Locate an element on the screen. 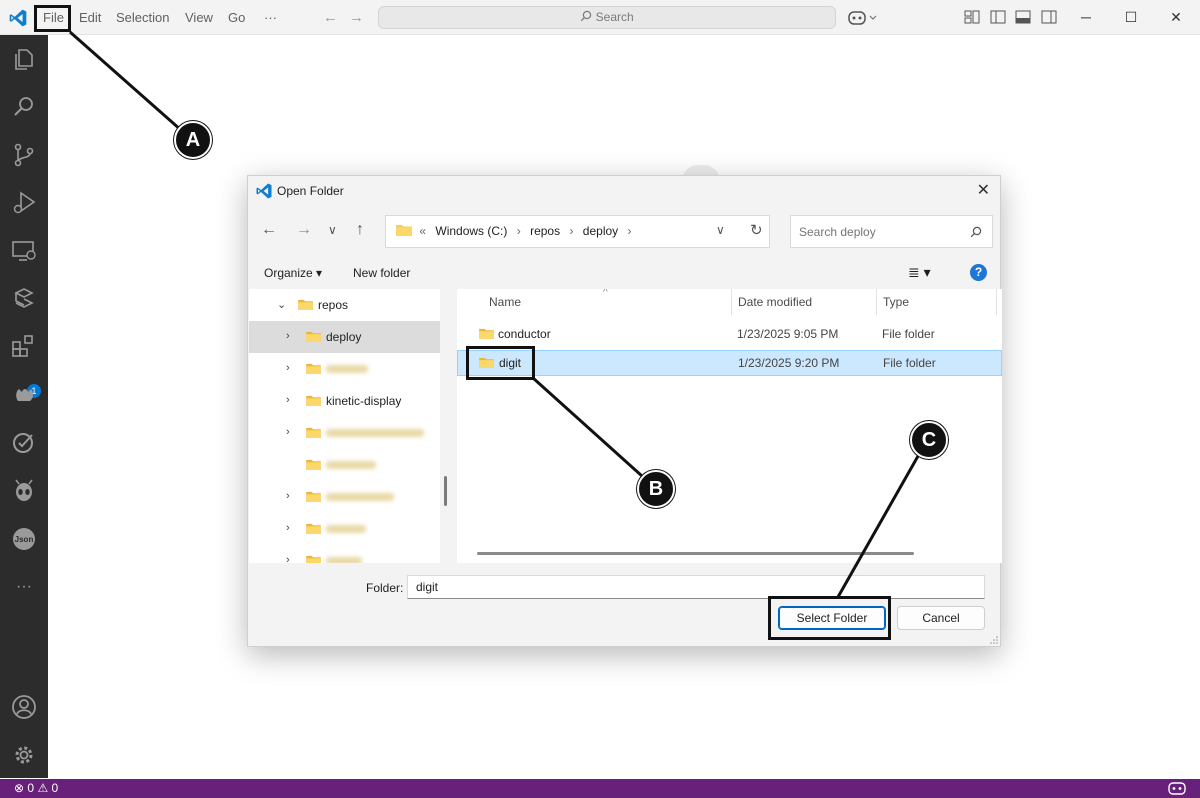  callout-a: A is located at coordinates (193, 140).